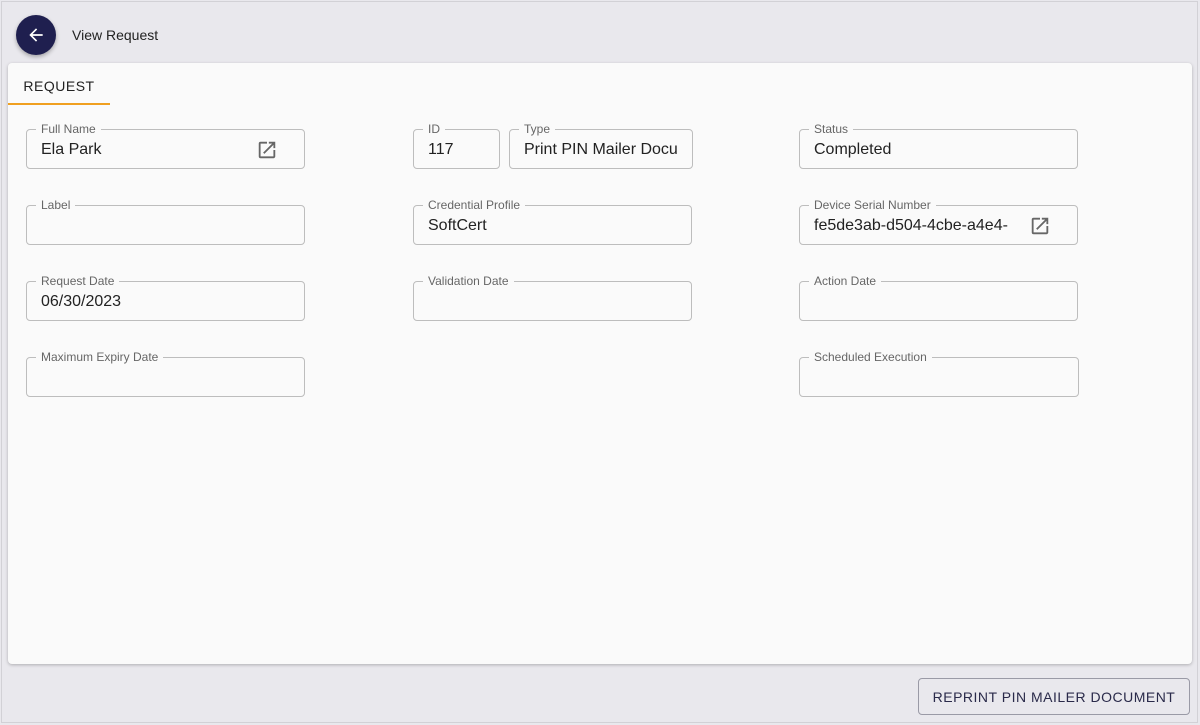 The width and height of the screenshot is (1200, 725). Describe the element at coordinates (81, 301) in the screenshot. I see `request-date-value: 06/30/2023` at that location.